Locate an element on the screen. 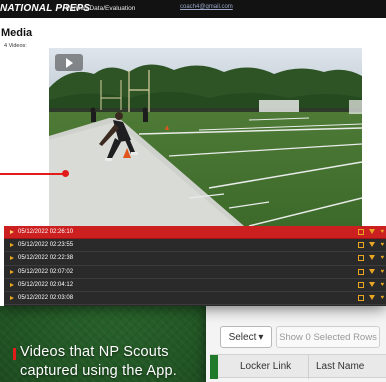 This screenshot has height=382, width=386. callout-dot is located at coordinates (65, 173).